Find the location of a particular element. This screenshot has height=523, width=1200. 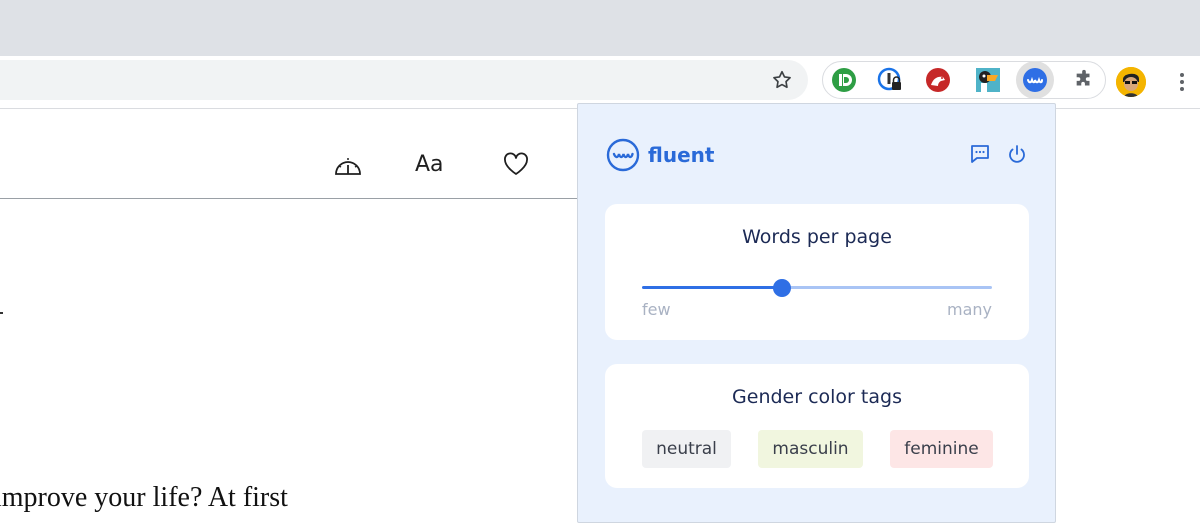

words-per-page-slider is located at coordinates (817, 288).